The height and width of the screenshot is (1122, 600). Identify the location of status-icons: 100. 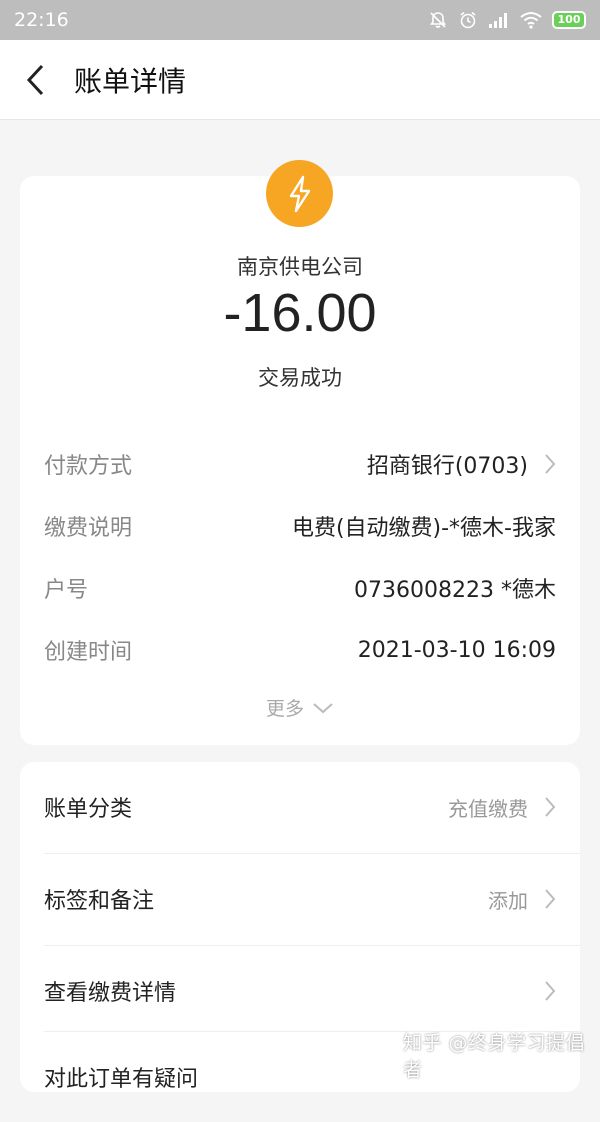
(507, 20).